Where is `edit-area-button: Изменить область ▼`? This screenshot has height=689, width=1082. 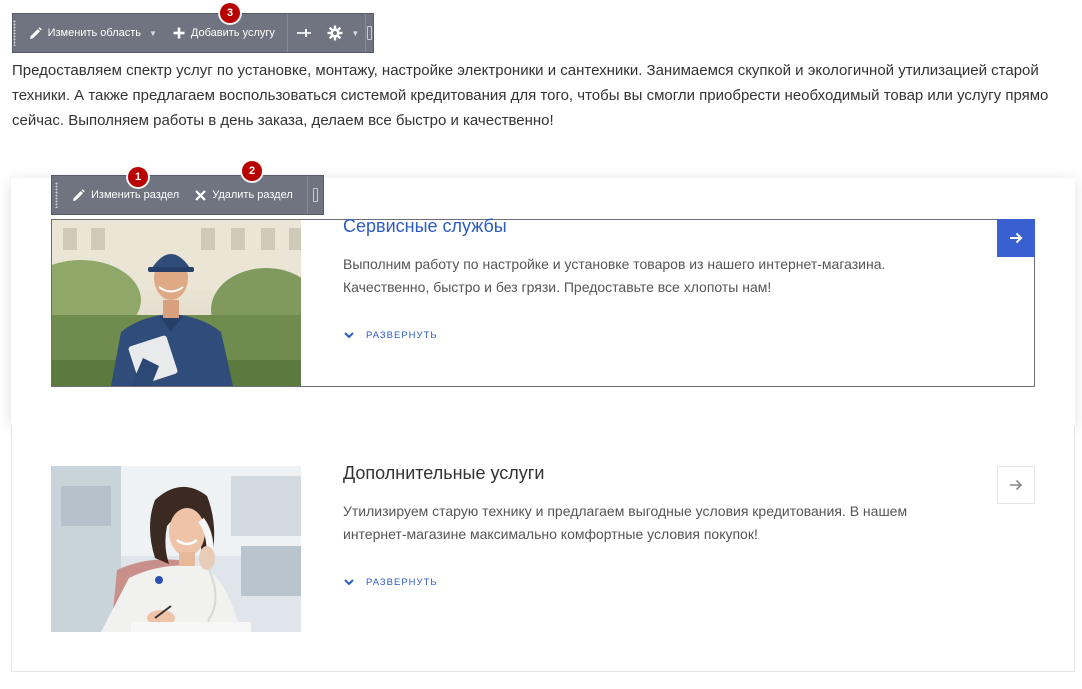
edit-area-button: Изменить область ▼ is located at coordinates (91, 33).